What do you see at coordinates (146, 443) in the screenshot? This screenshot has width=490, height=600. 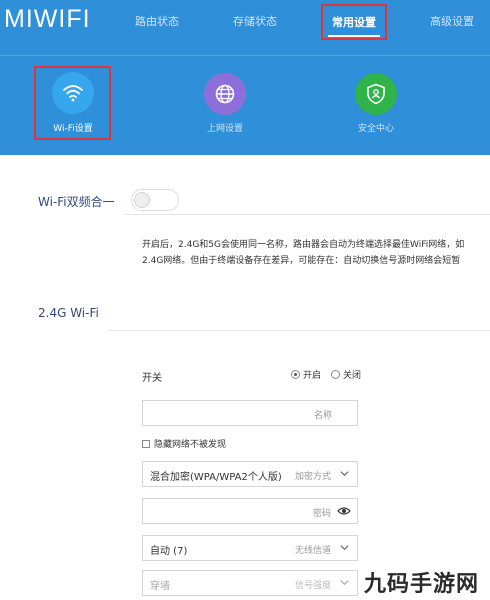 I see `hide-network-checkbox` at bounding box center [146, 443].